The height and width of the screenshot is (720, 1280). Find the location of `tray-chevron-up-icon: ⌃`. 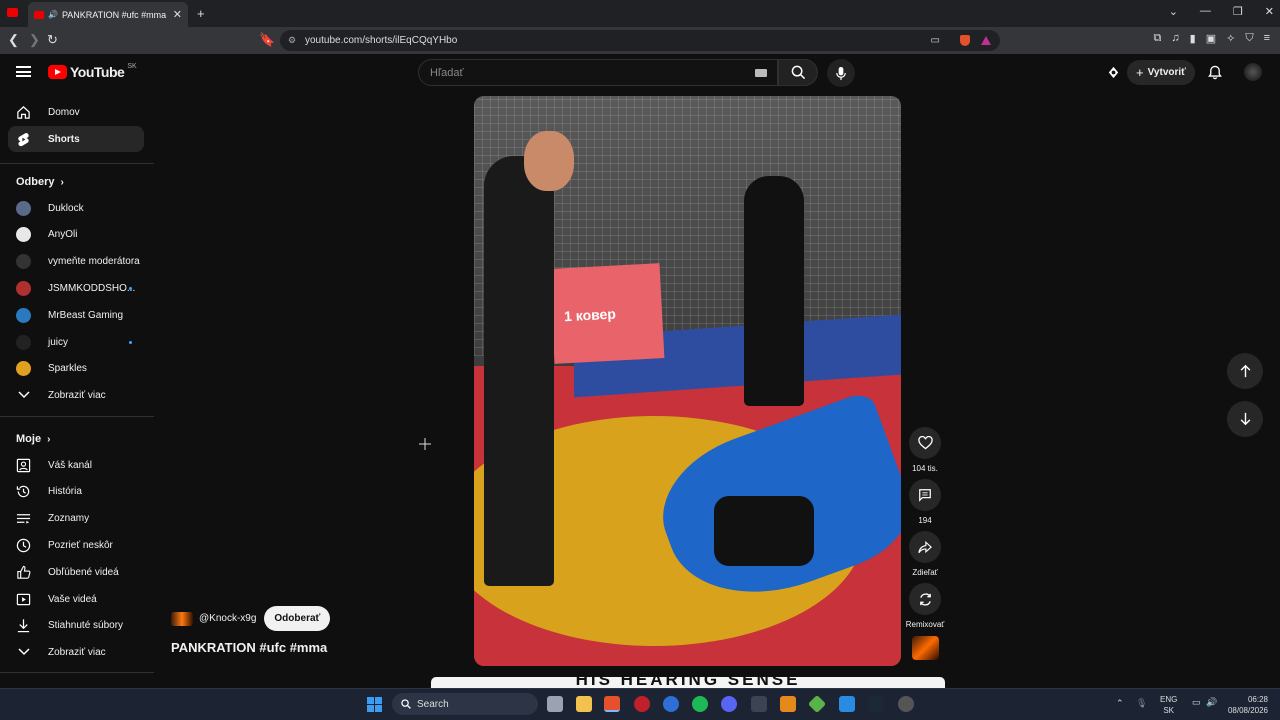

tray-chevron-up-icon: ⌃ is located at coordinates (1120, 703).